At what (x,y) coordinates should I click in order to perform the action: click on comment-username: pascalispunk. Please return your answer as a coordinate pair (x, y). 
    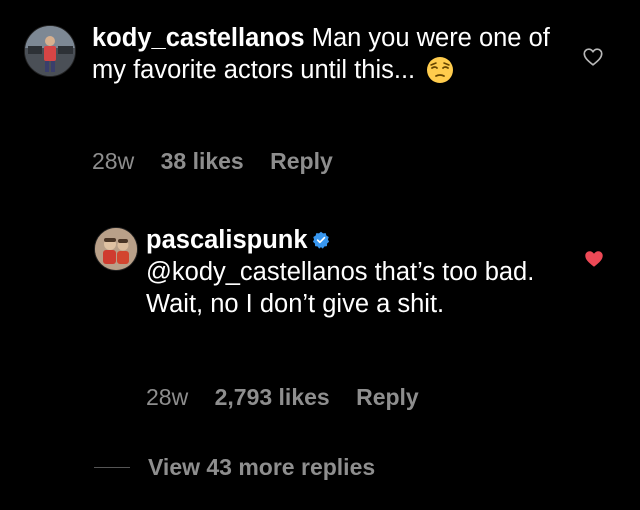
    Looking at the image, I should click on (227, 240).